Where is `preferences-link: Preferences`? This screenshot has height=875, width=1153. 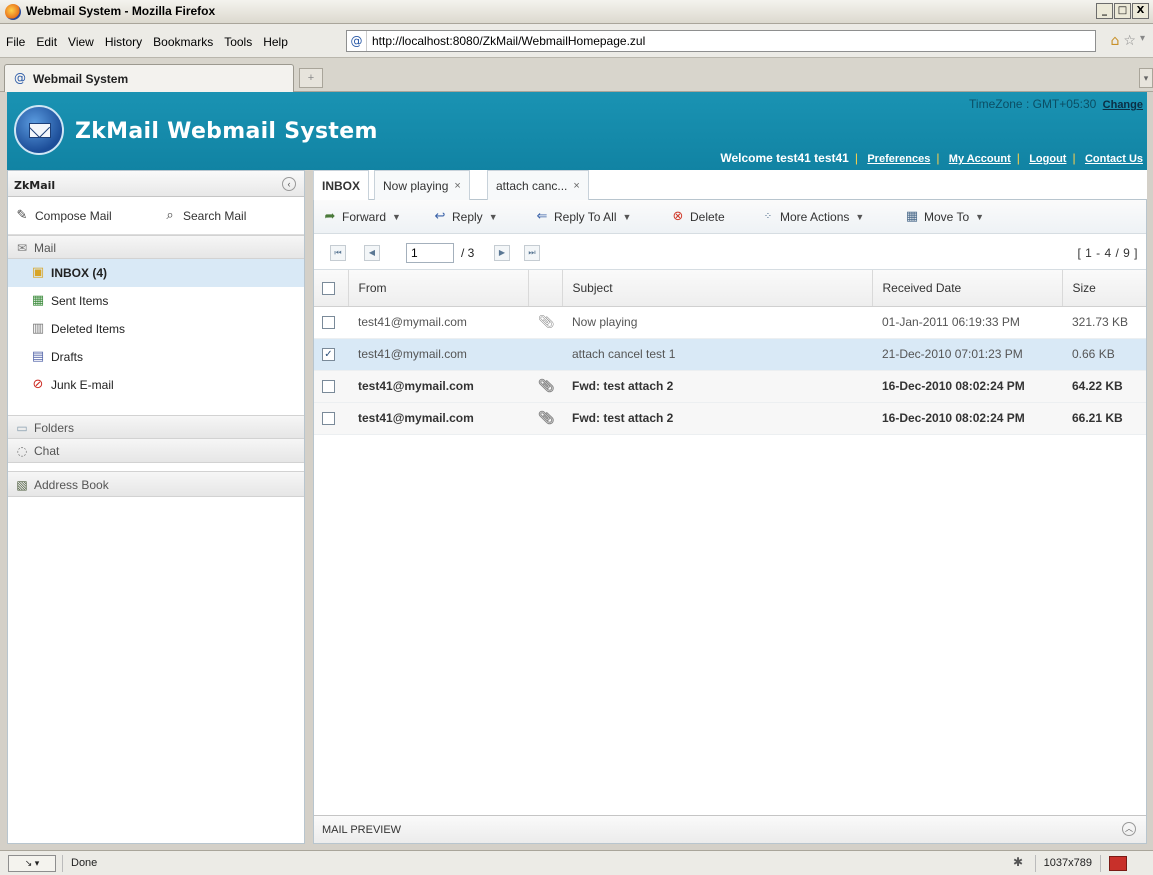
preferences-link: Preferences is located at coordinates (898, 159).